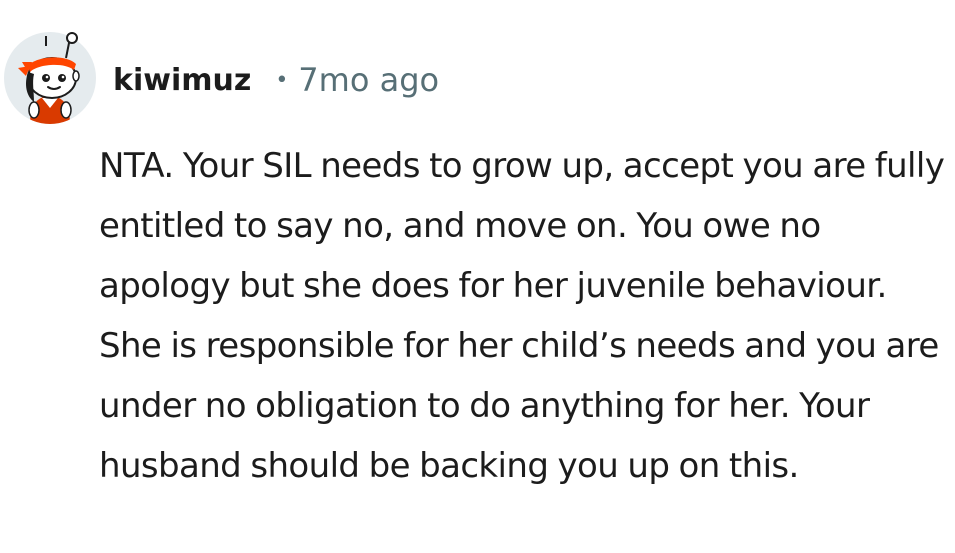 The height and width of the screenshot is (553, 955). I want to click on snoo-avatar-icon, so click(50, 78).